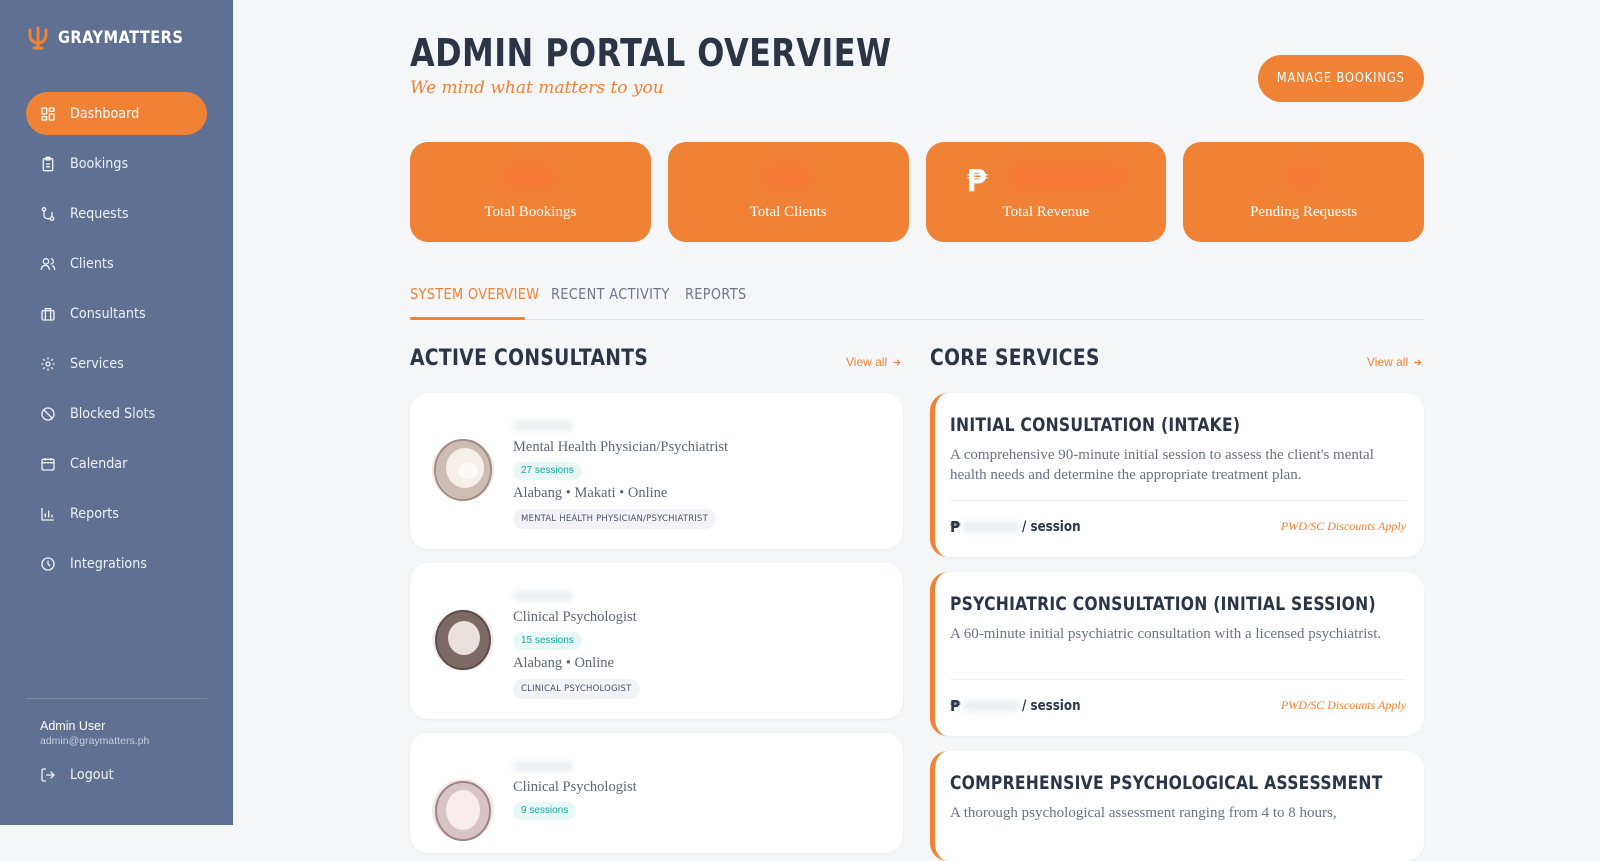  What do you see at coordinates (917, 301) in the screenshot?
I see `overview-tabs: SYSTEM OVERVIEW RECENT ACTIVITY REPORTS` at bounding box center [917, 301].